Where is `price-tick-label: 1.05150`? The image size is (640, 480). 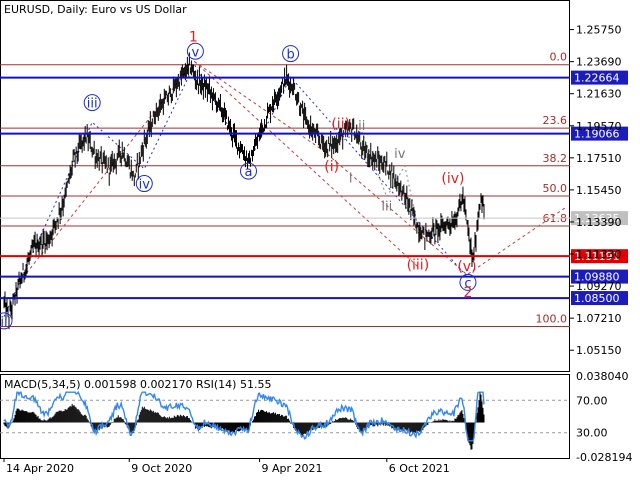 price-tick-label: 1.05150 is located at coordinates (599, 350).